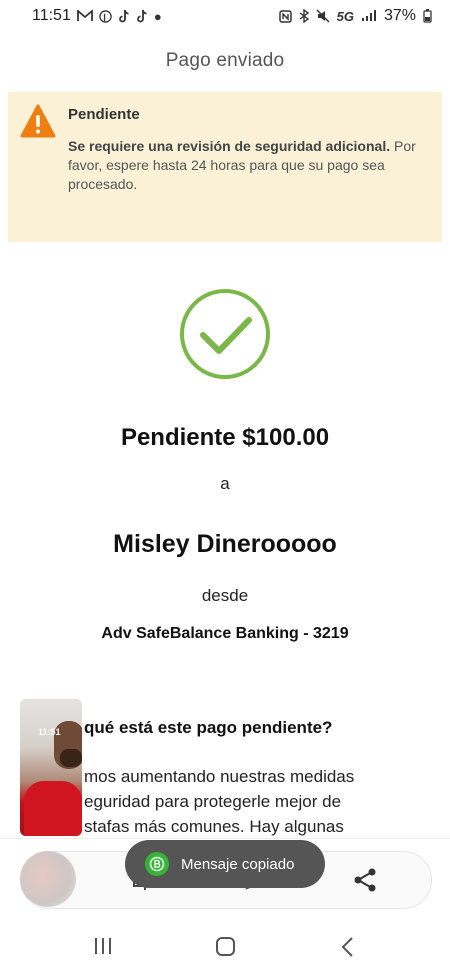  I want to click on back-icon, so click(347, 947).